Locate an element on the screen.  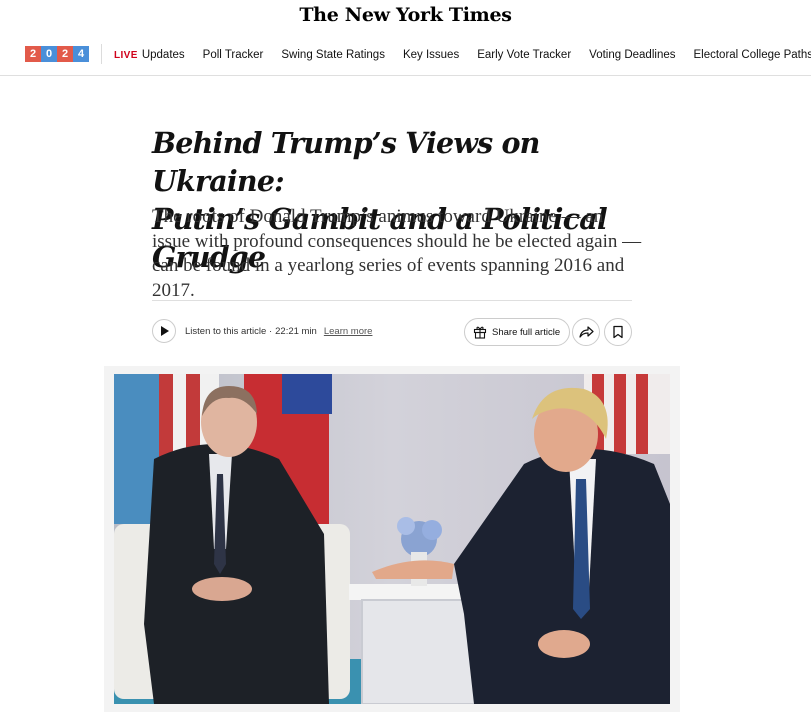
bookmark-icon is located at coordinates (618, 332).